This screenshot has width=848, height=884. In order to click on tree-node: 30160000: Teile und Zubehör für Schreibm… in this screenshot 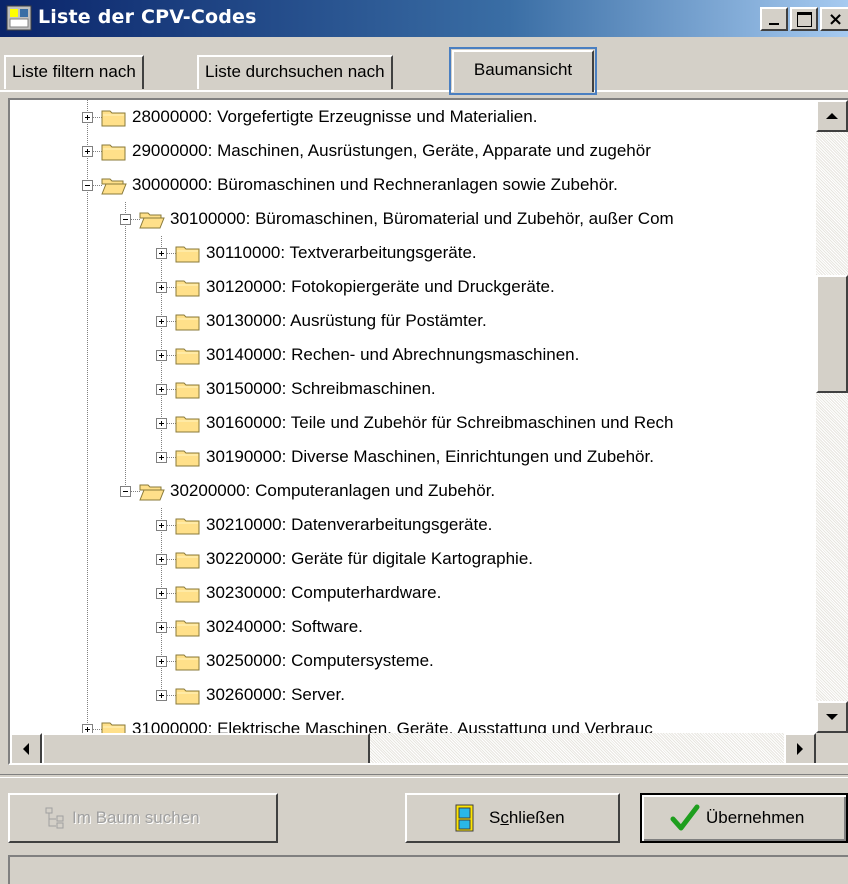, I will do `click(413, 423)`.